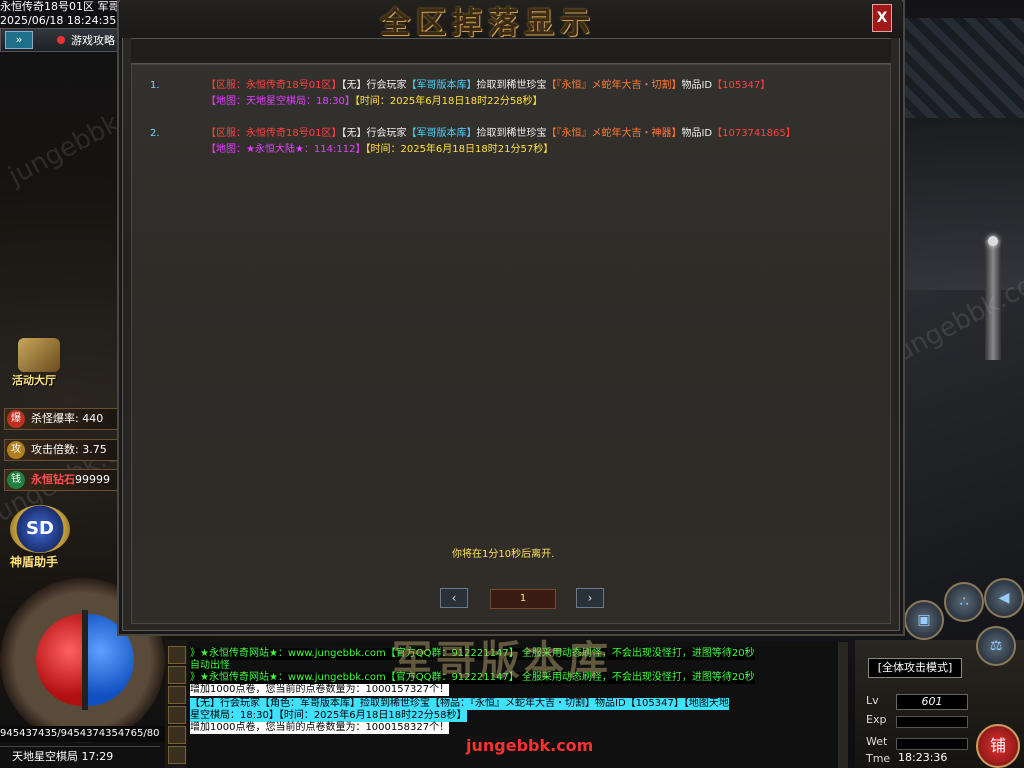 The width and height of the screenshot is (1024, 768). What do you see at coordinates (530, 745) in the screenshot?
I see `site-url: jungebbk.com` at bounding box center [530, 745].